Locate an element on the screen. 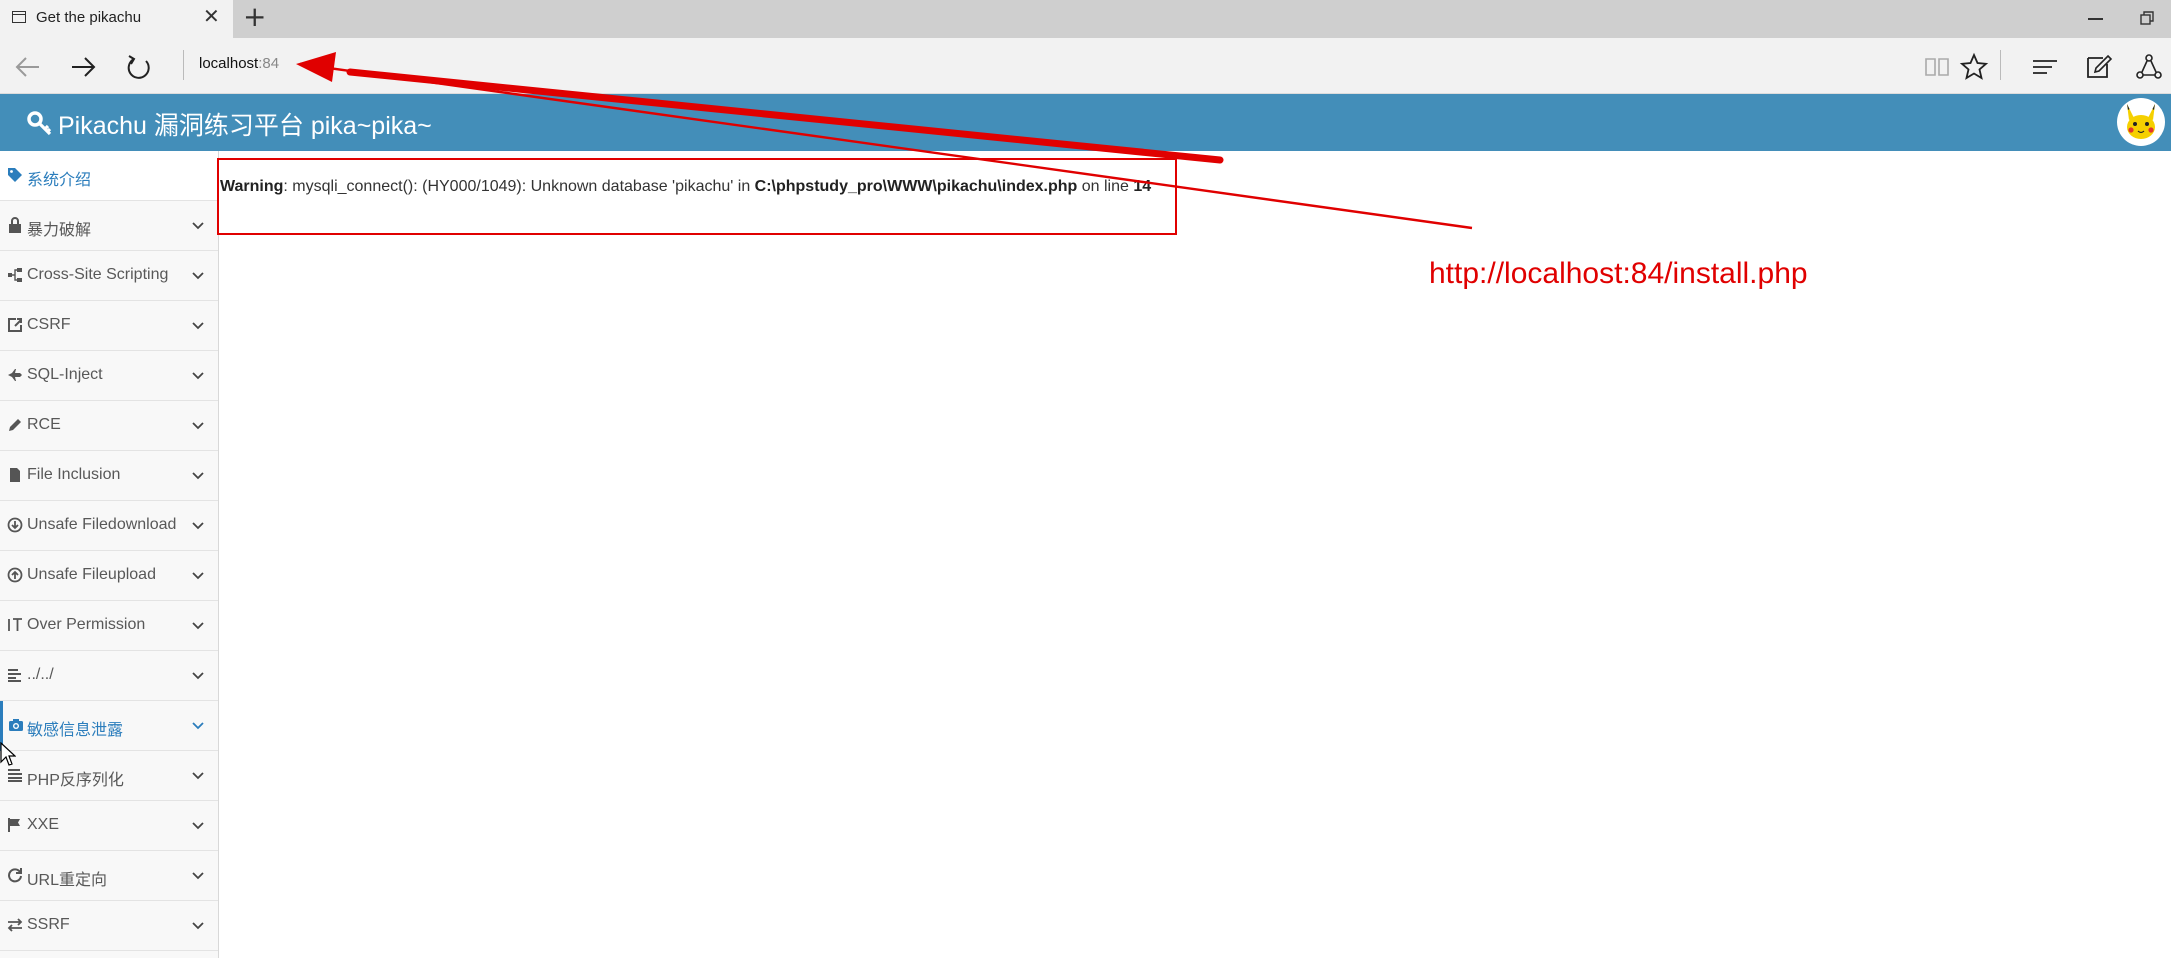 The image size is (2171, 958). tag-icon is located at coordinates (15, 175).